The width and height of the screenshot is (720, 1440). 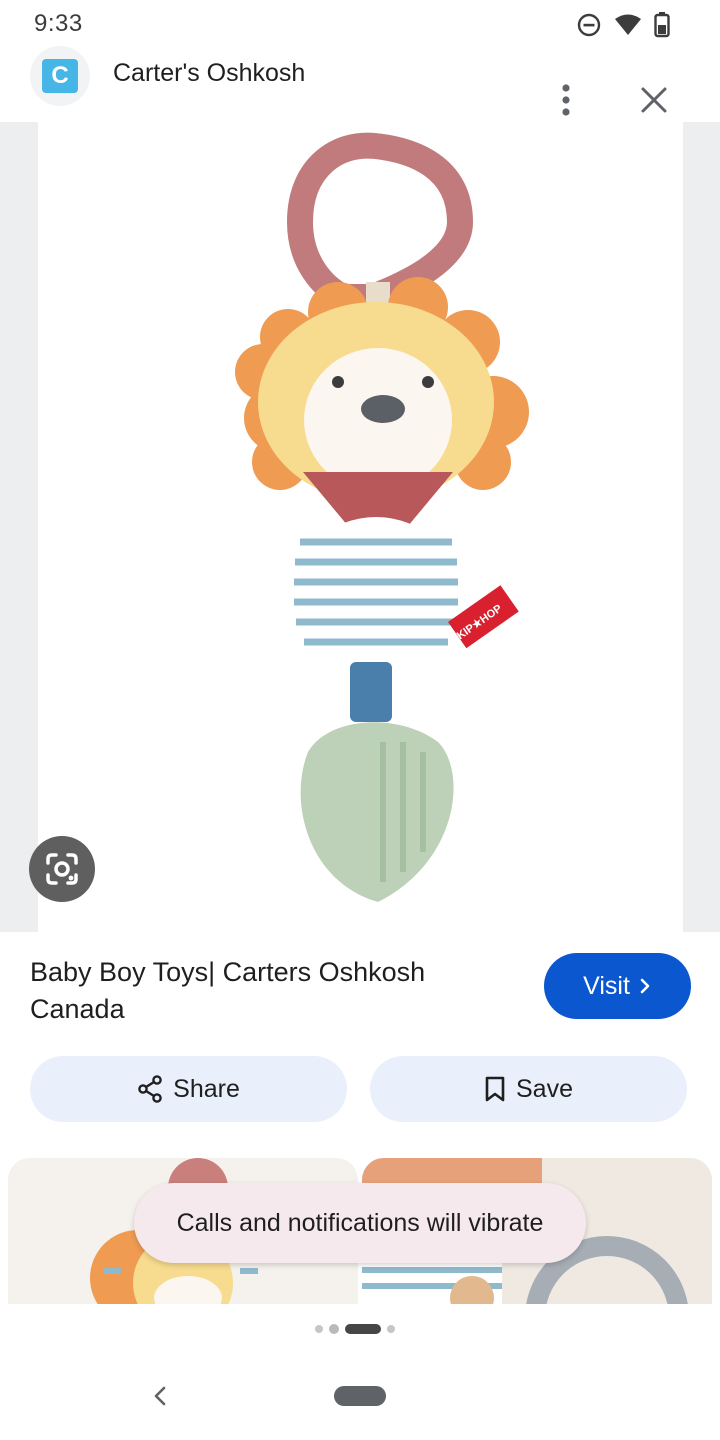 What do you see at coordinates (544, 1088) in the screenshot?
I see `save-label: Save` at bounding box center [544, 1088].